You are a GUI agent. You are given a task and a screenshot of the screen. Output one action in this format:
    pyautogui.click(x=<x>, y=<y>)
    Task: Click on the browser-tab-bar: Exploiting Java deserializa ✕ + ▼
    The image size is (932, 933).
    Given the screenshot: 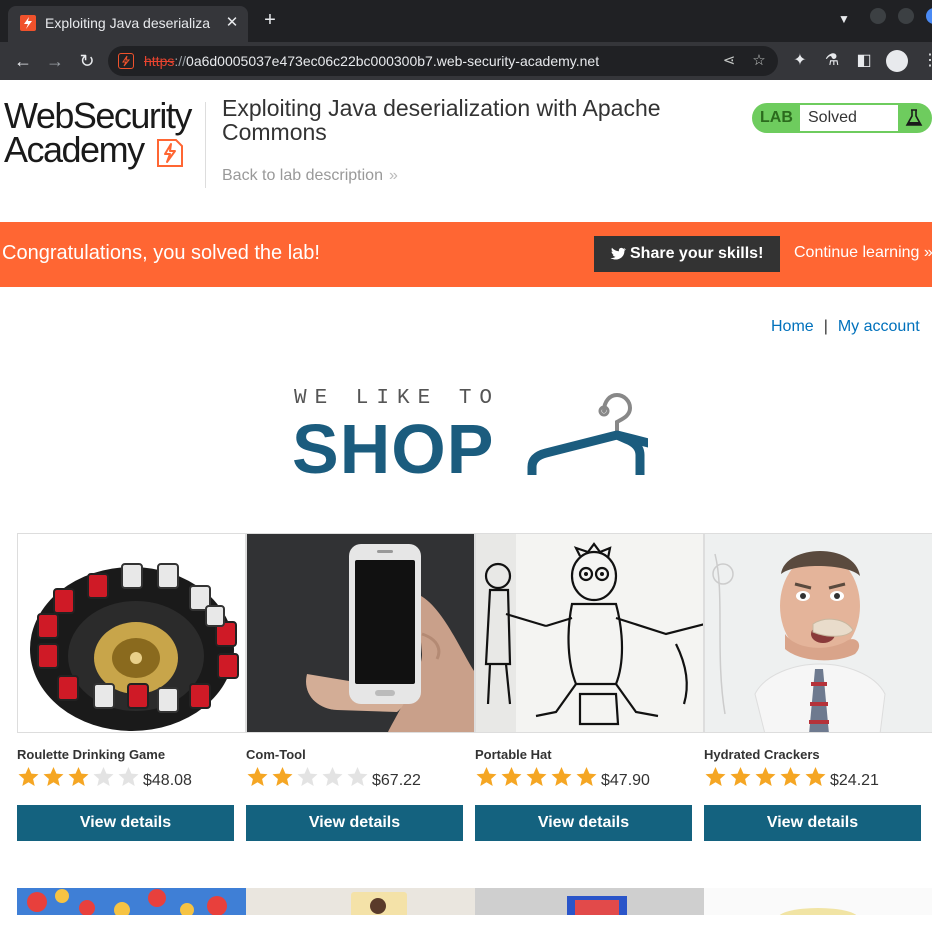 What is the action you would take?
    pyautogui.click(x=466, y=21)
    